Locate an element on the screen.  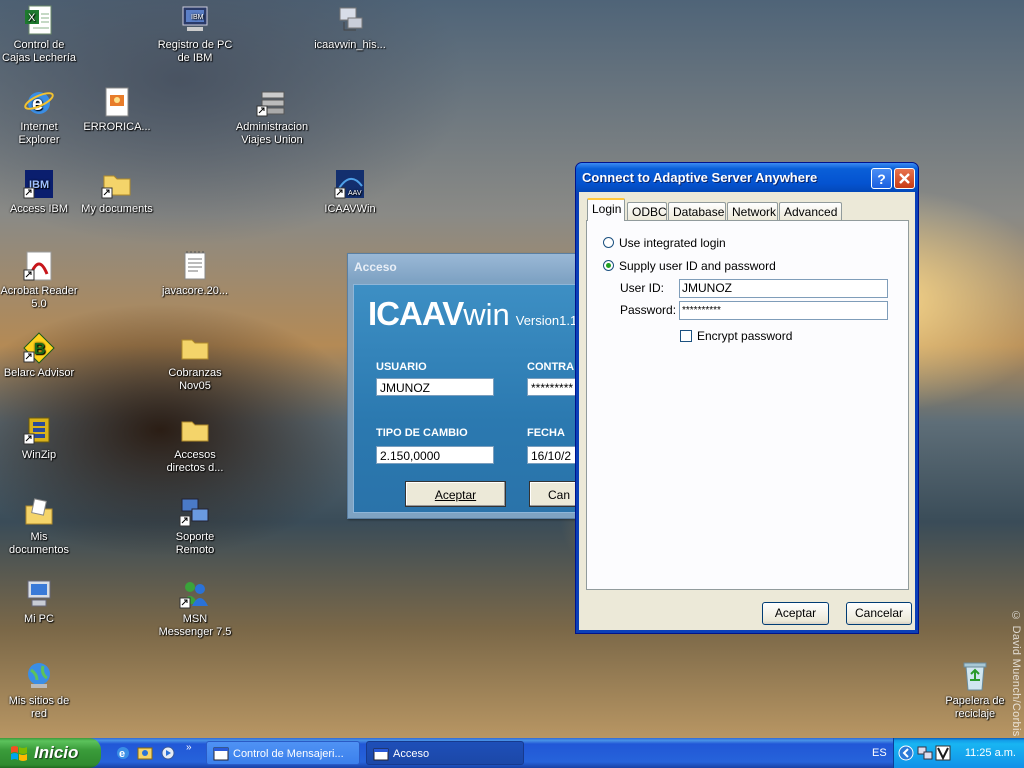
desktop-icon-mis-sitios-red: Mis sitios de red is located at coordinates (39, 690).